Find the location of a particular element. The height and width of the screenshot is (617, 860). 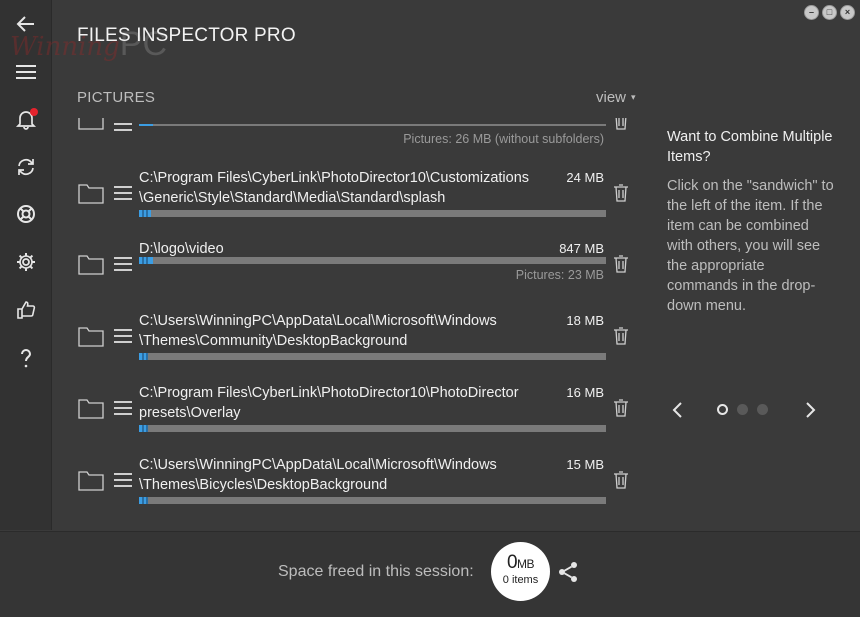

item-subtitle: Pictures: 26 MB (without subfolders) is located at coordinates (503, 139).